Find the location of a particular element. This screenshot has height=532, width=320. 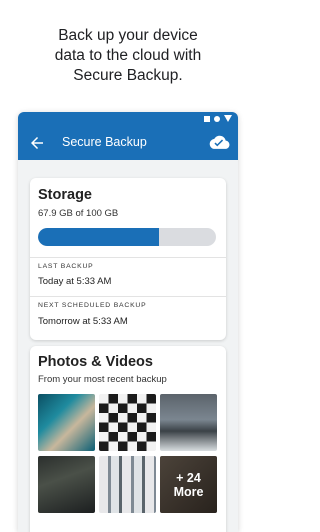

signal-icon is located at coordinates (228, 118).